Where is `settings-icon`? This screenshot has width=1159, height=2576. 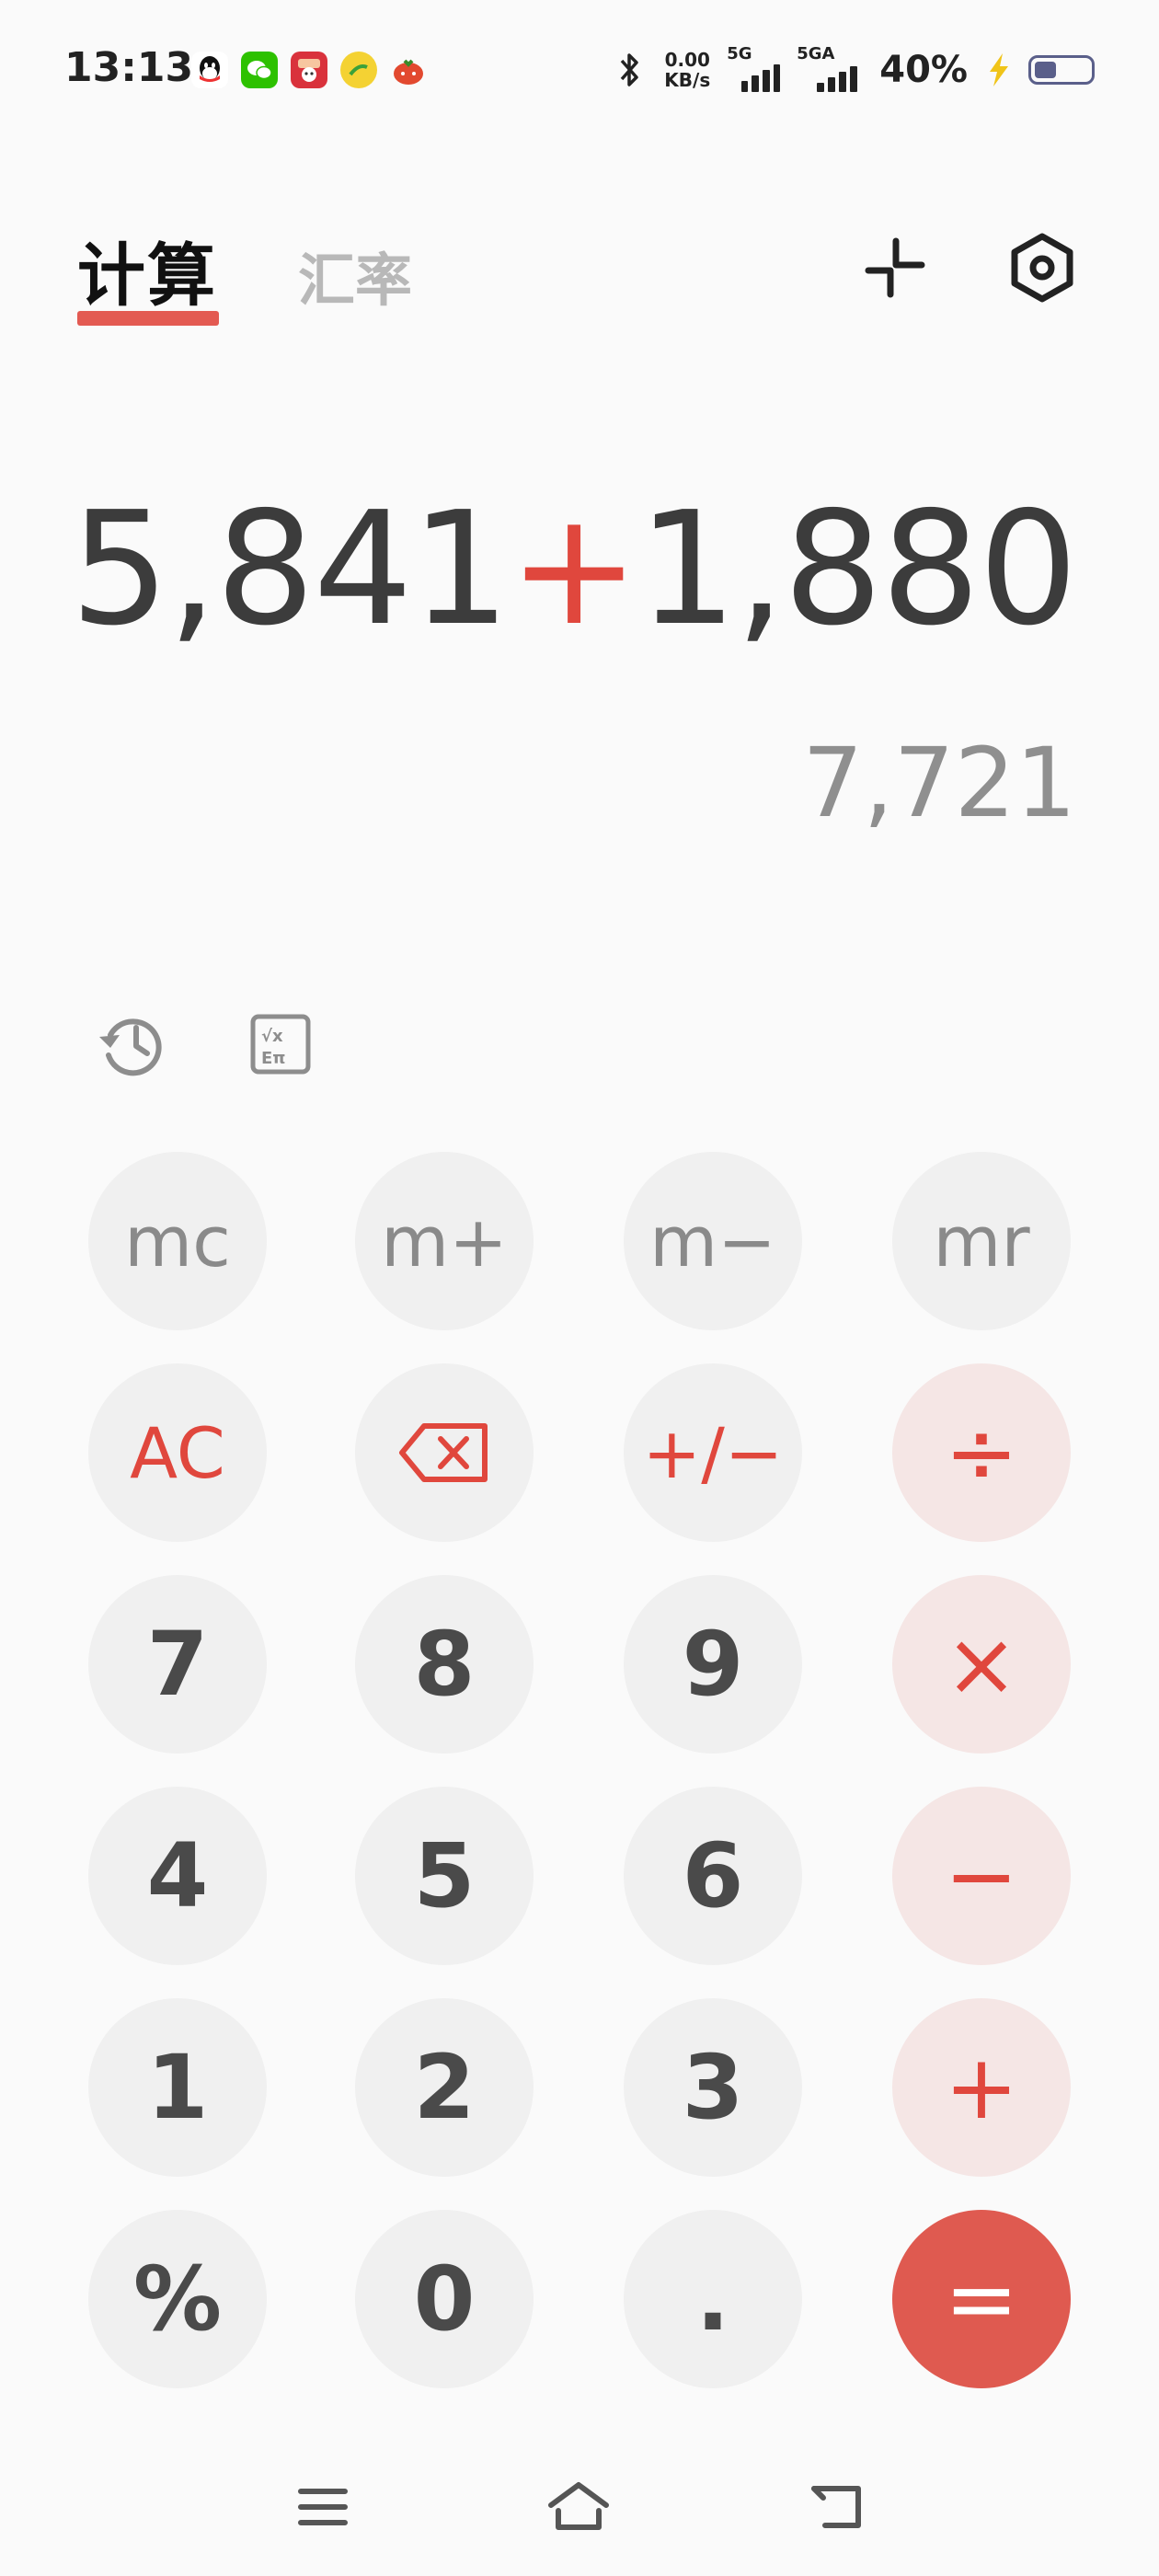 settings-icon is located at coordinates (1042, 268).